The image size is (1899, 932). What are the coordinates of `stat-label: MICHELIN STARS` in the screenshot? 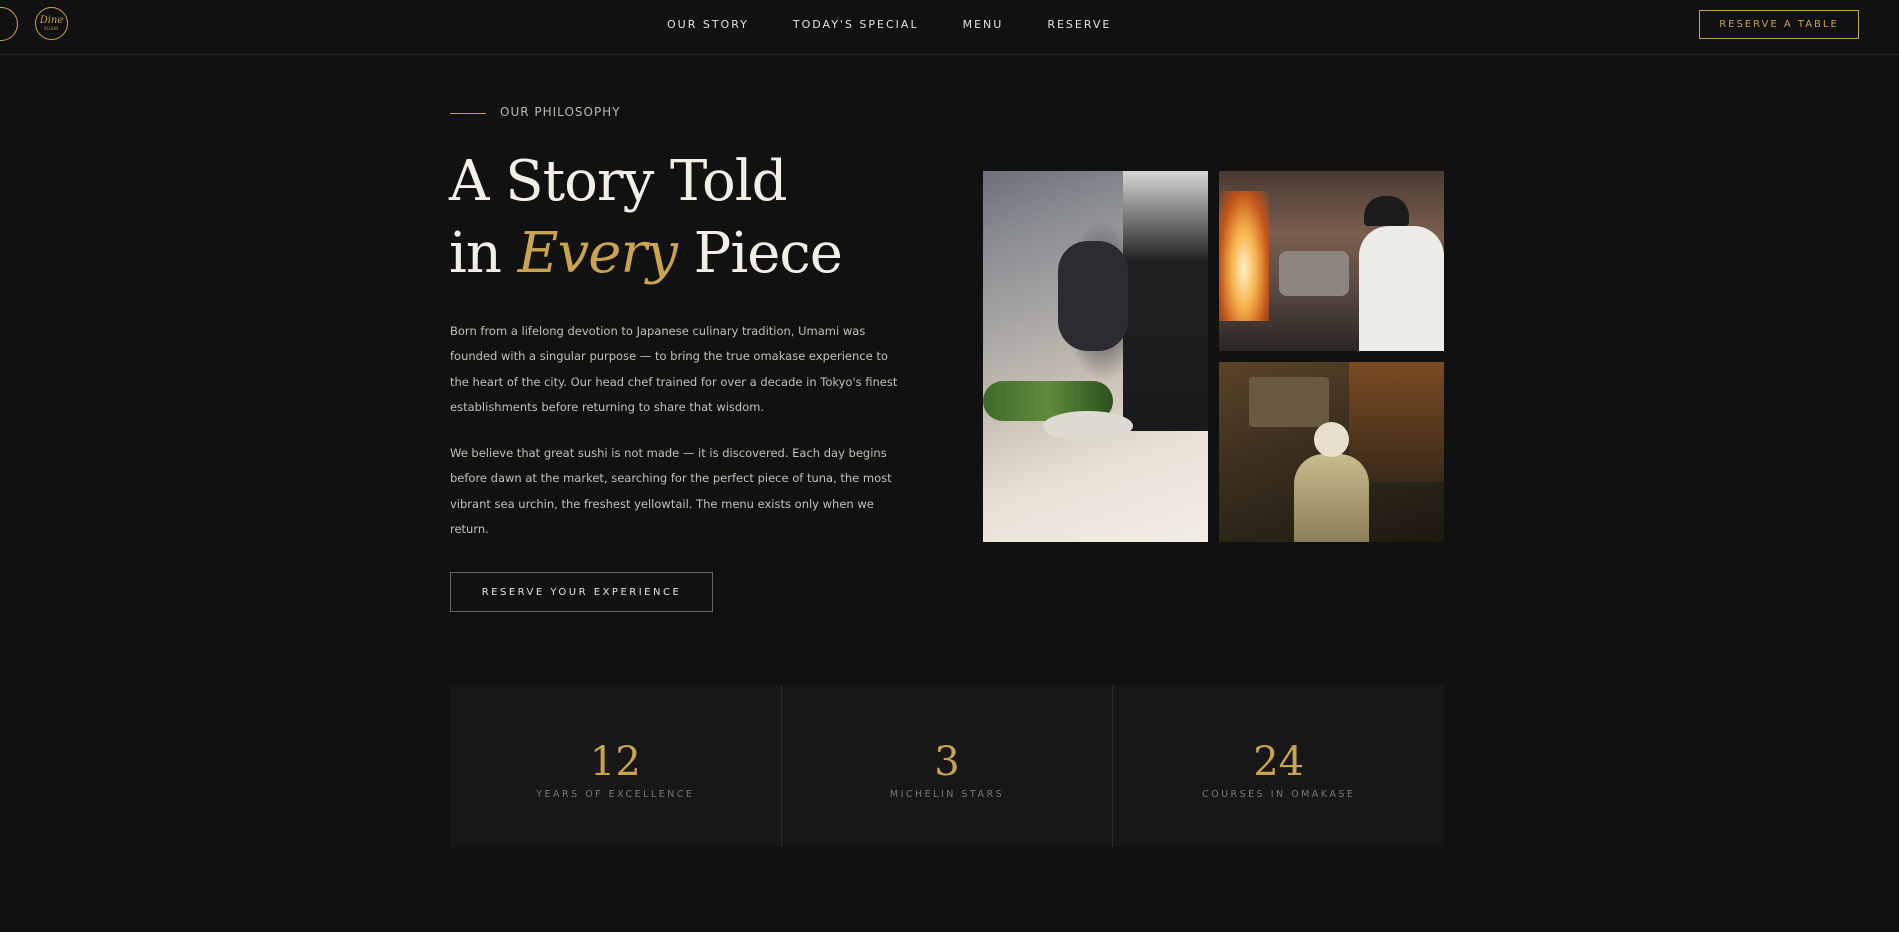 It's located at (947, 794).